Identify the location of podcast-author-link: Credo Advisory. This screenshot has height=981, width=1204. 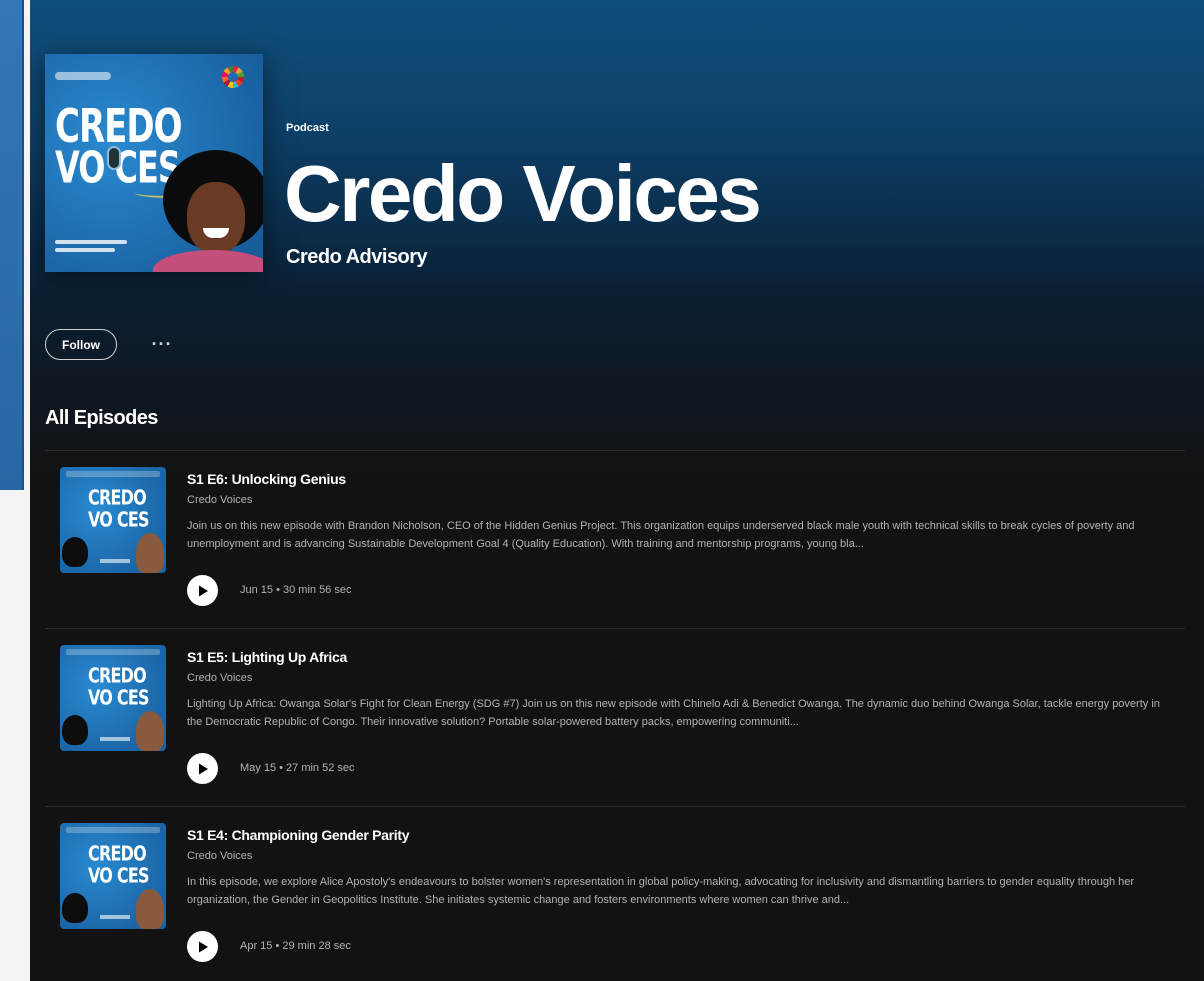
(357, 257).